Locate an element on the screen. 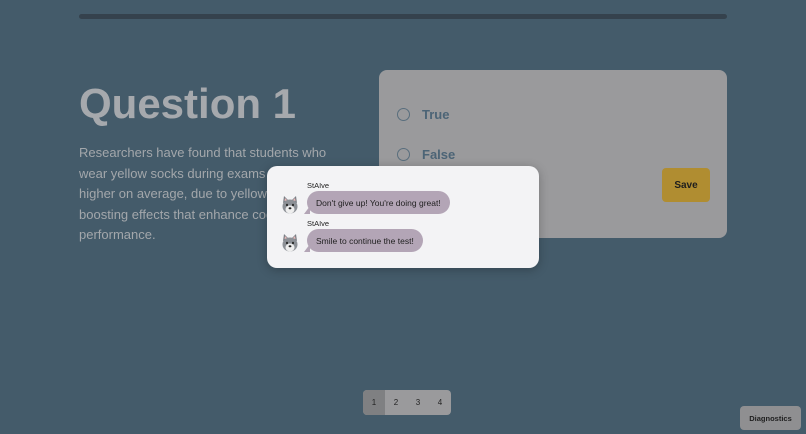  diagnostics-button: Diagnostics is located at coordinates (770, 418).